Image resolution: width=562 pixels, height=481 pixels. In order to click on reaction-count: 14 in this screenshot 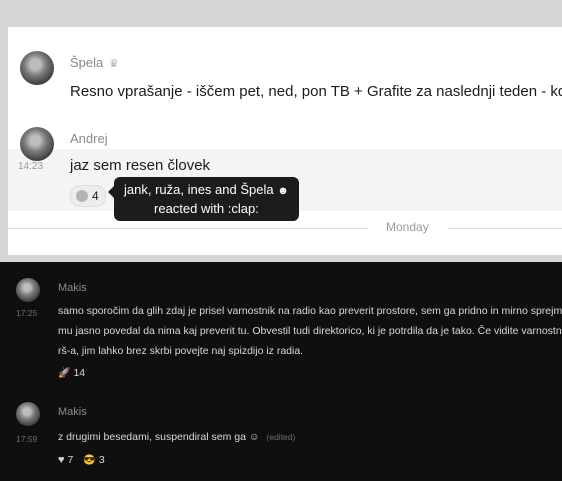, I will do `click(79, 373)`.